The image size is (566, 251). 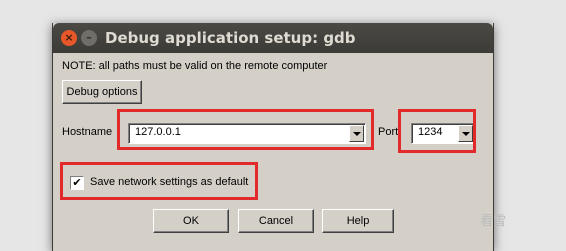 I want to click on hostname-dropdown-button, so click(x=356, y=133).